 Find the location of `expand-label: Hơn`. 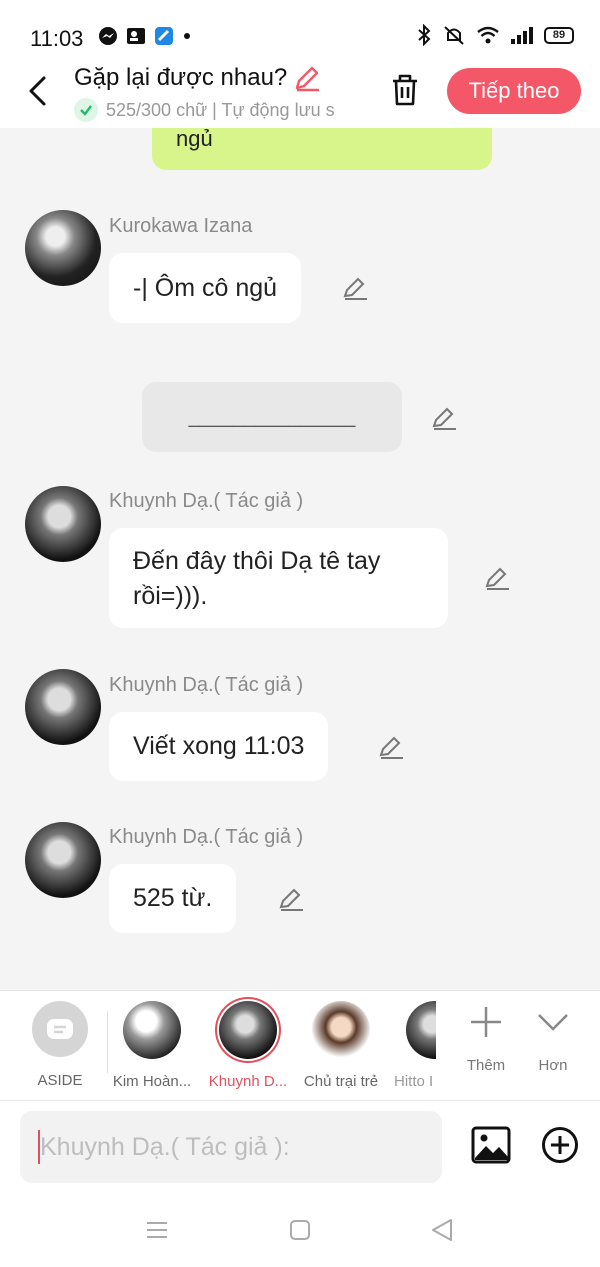

expand-label: Hơn is located at coordinates (553, 1065).